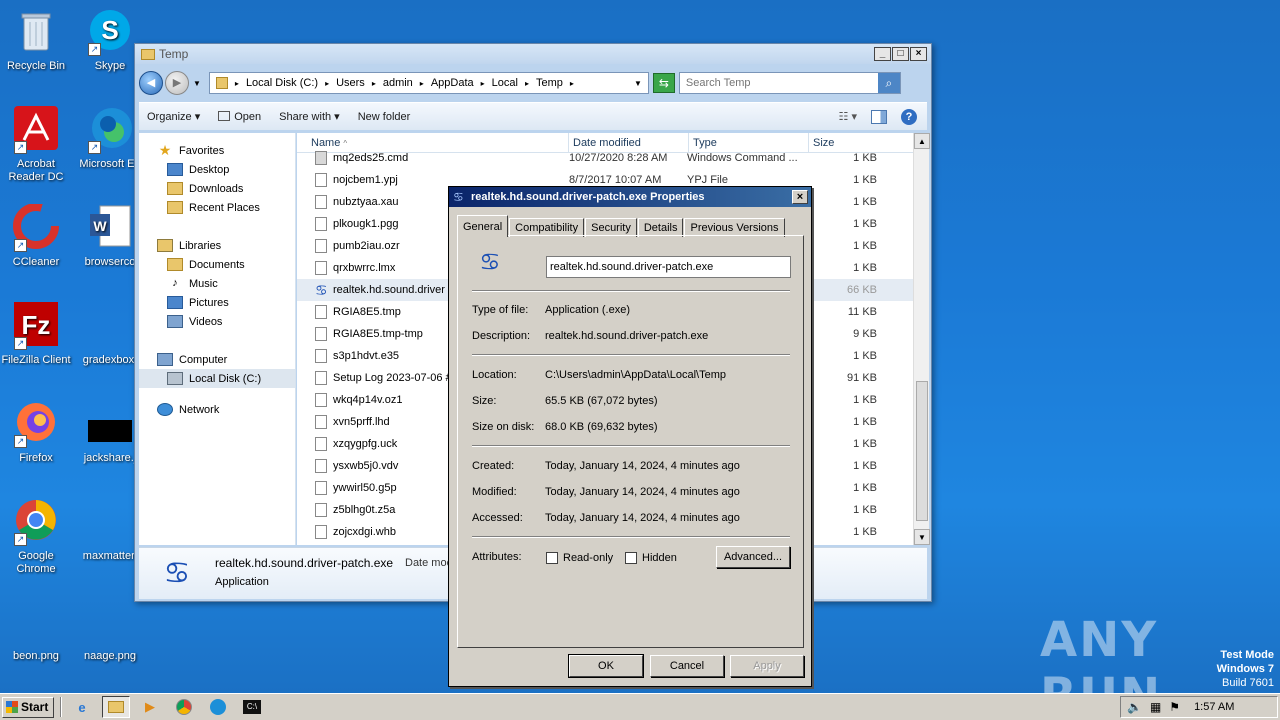 The height and width of the screenshot is (720, 1280). Describe the element at coordinates (433, 142) in the screenshot. I see `column-header-name: Name ^` at that location.